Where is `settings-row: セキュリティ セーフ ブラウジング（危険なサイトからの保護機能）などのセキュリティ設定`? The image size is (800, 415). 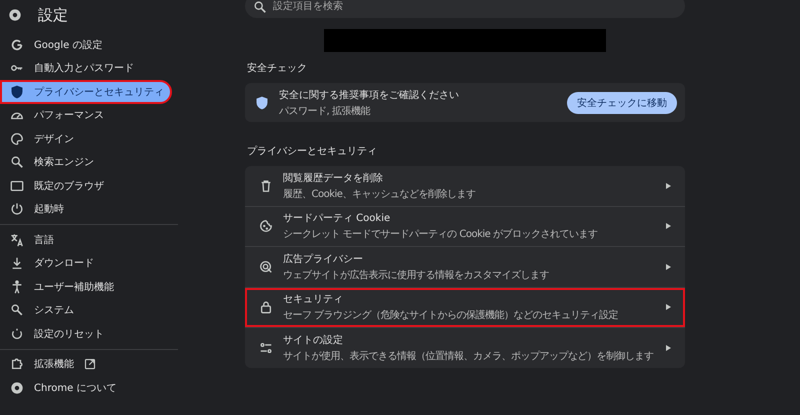 settings-row: セキュリティ セーフ ブラウジング（危険なサイトからの保護機能）などのセキュリティ設定 is located at coordinates (465, 307).